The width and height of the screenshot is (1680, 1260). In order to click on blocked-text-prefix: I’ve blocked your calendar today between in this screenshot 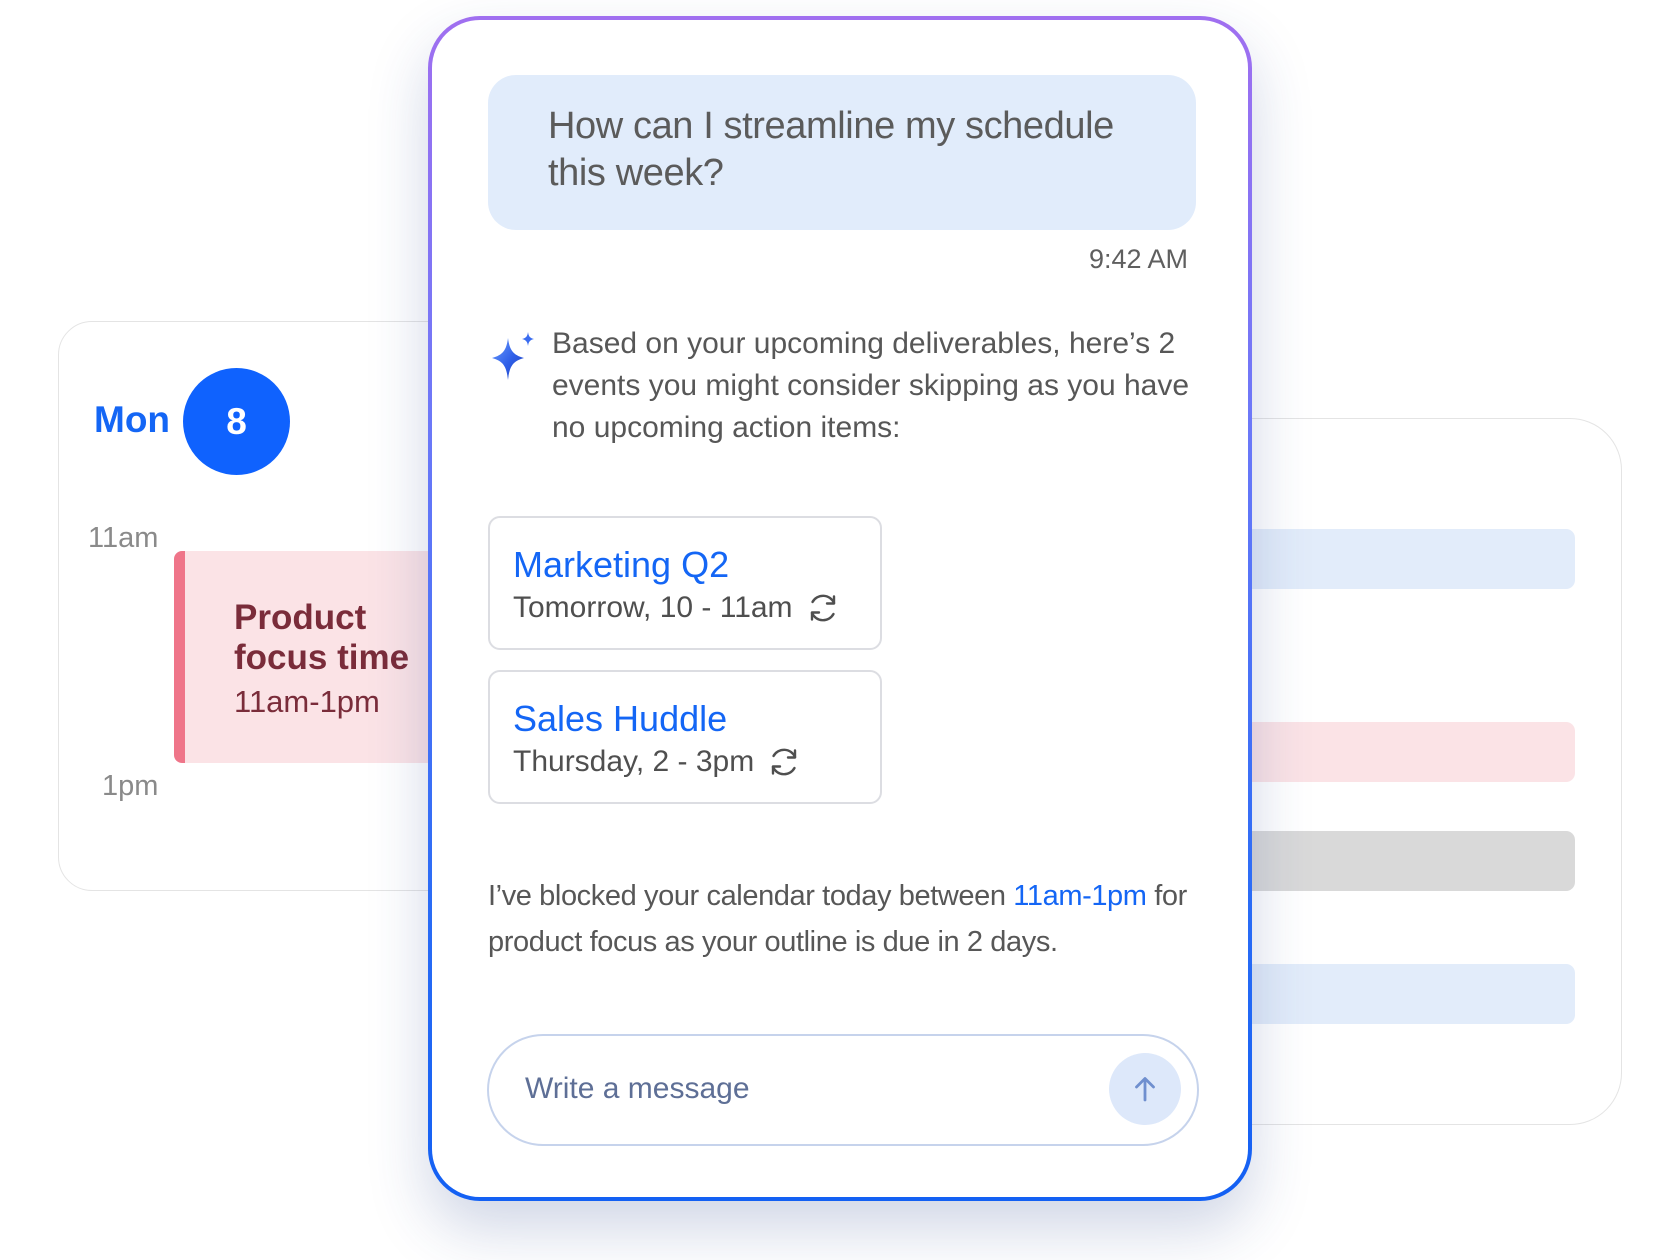, I will do `click(751, 896)`.